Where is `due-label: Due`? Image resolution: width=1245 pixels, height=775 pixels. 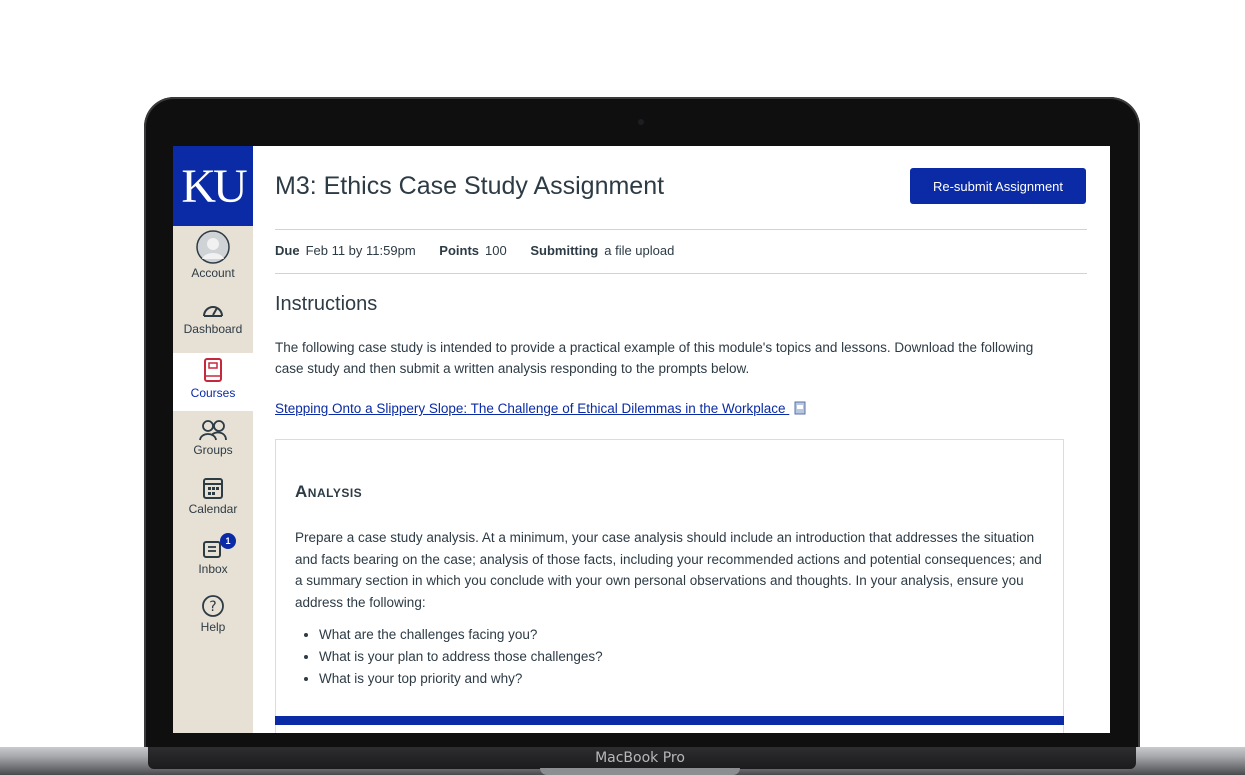 due-label: Due is located at coordinates (287, 250).